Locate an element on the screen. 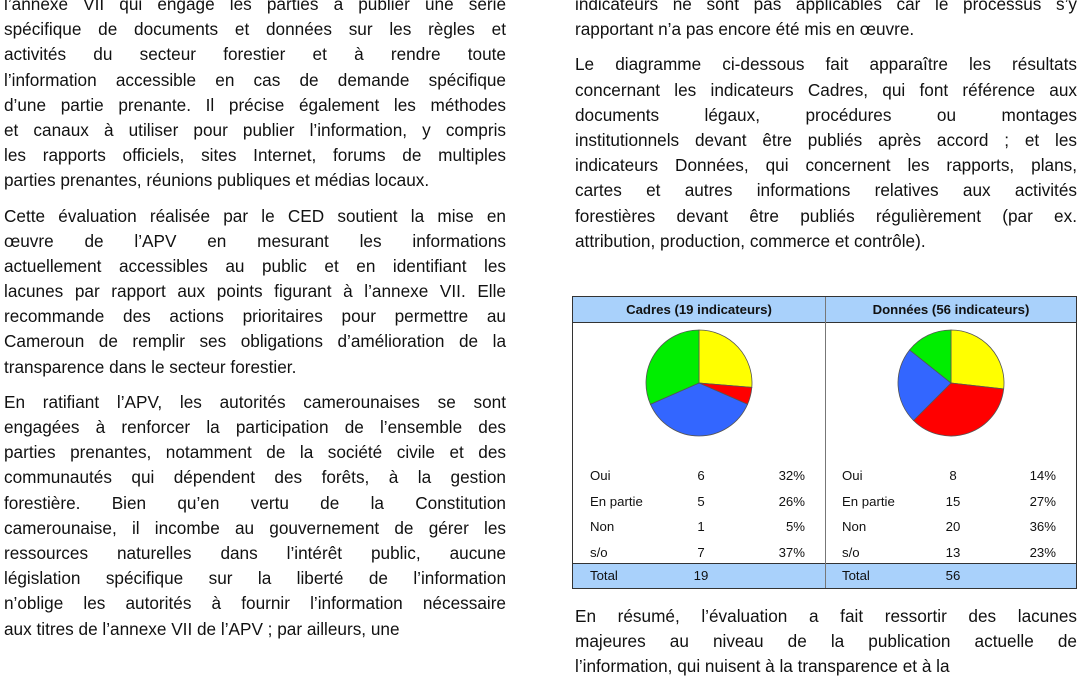 This screenshot has width=1080, height=680. stat-row-s-o: s/o 13 23% is located at coordinates (951, 553).